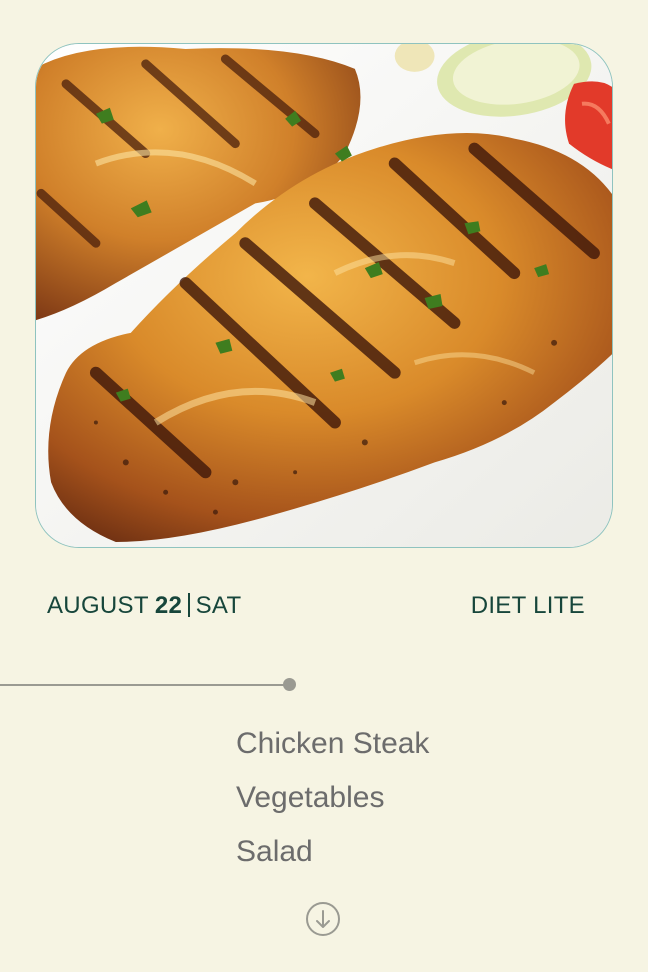  I want to click on date-day: 22, so click(168, 605).